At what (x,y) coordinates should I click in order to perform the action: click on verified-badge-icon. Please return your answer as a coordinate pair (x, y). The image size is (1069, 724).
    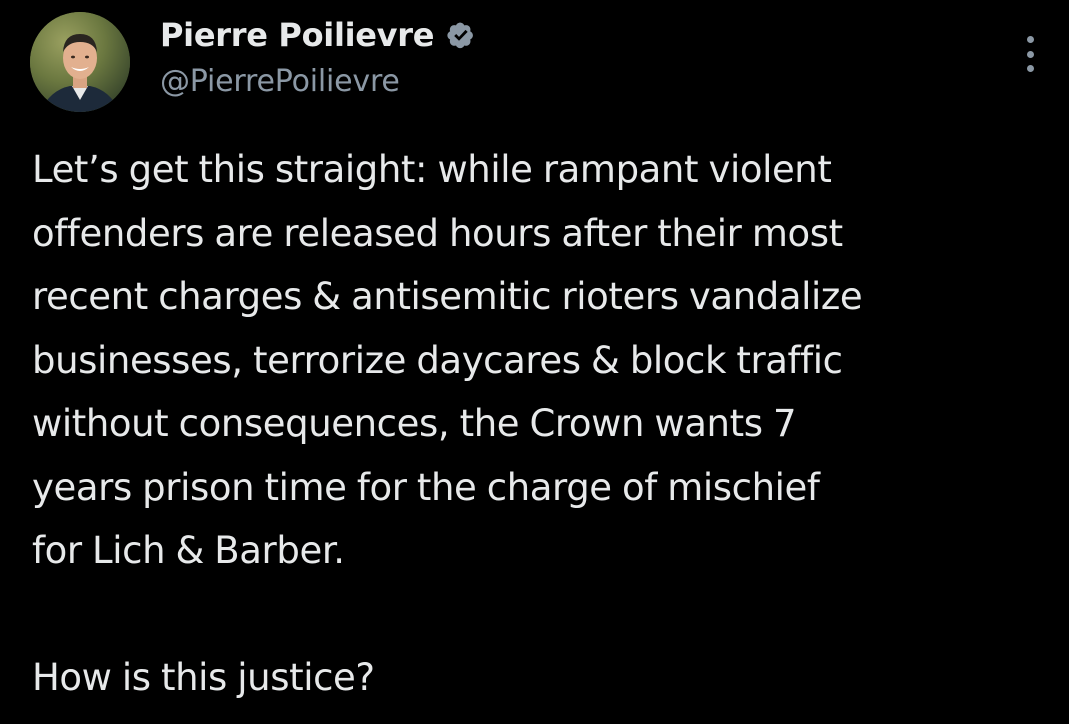
    Looking at the image, I should click on (461, 35).